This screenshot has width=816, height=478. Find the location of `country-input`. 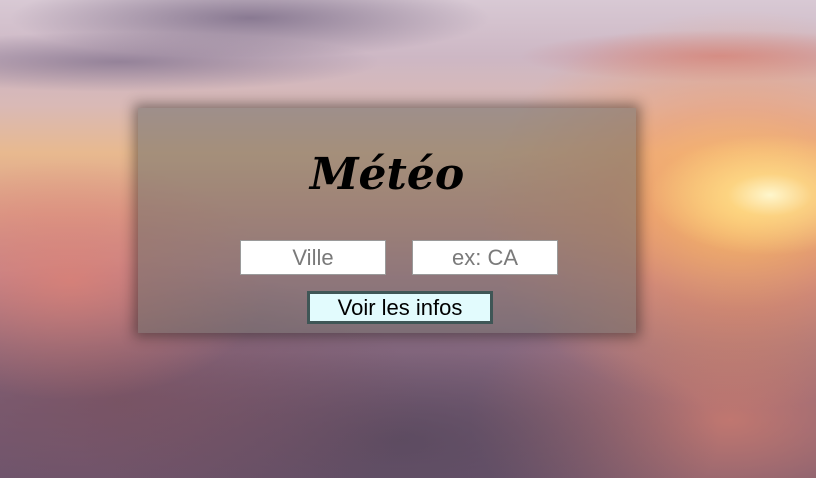

country-input is located at coordinates (485, 257).